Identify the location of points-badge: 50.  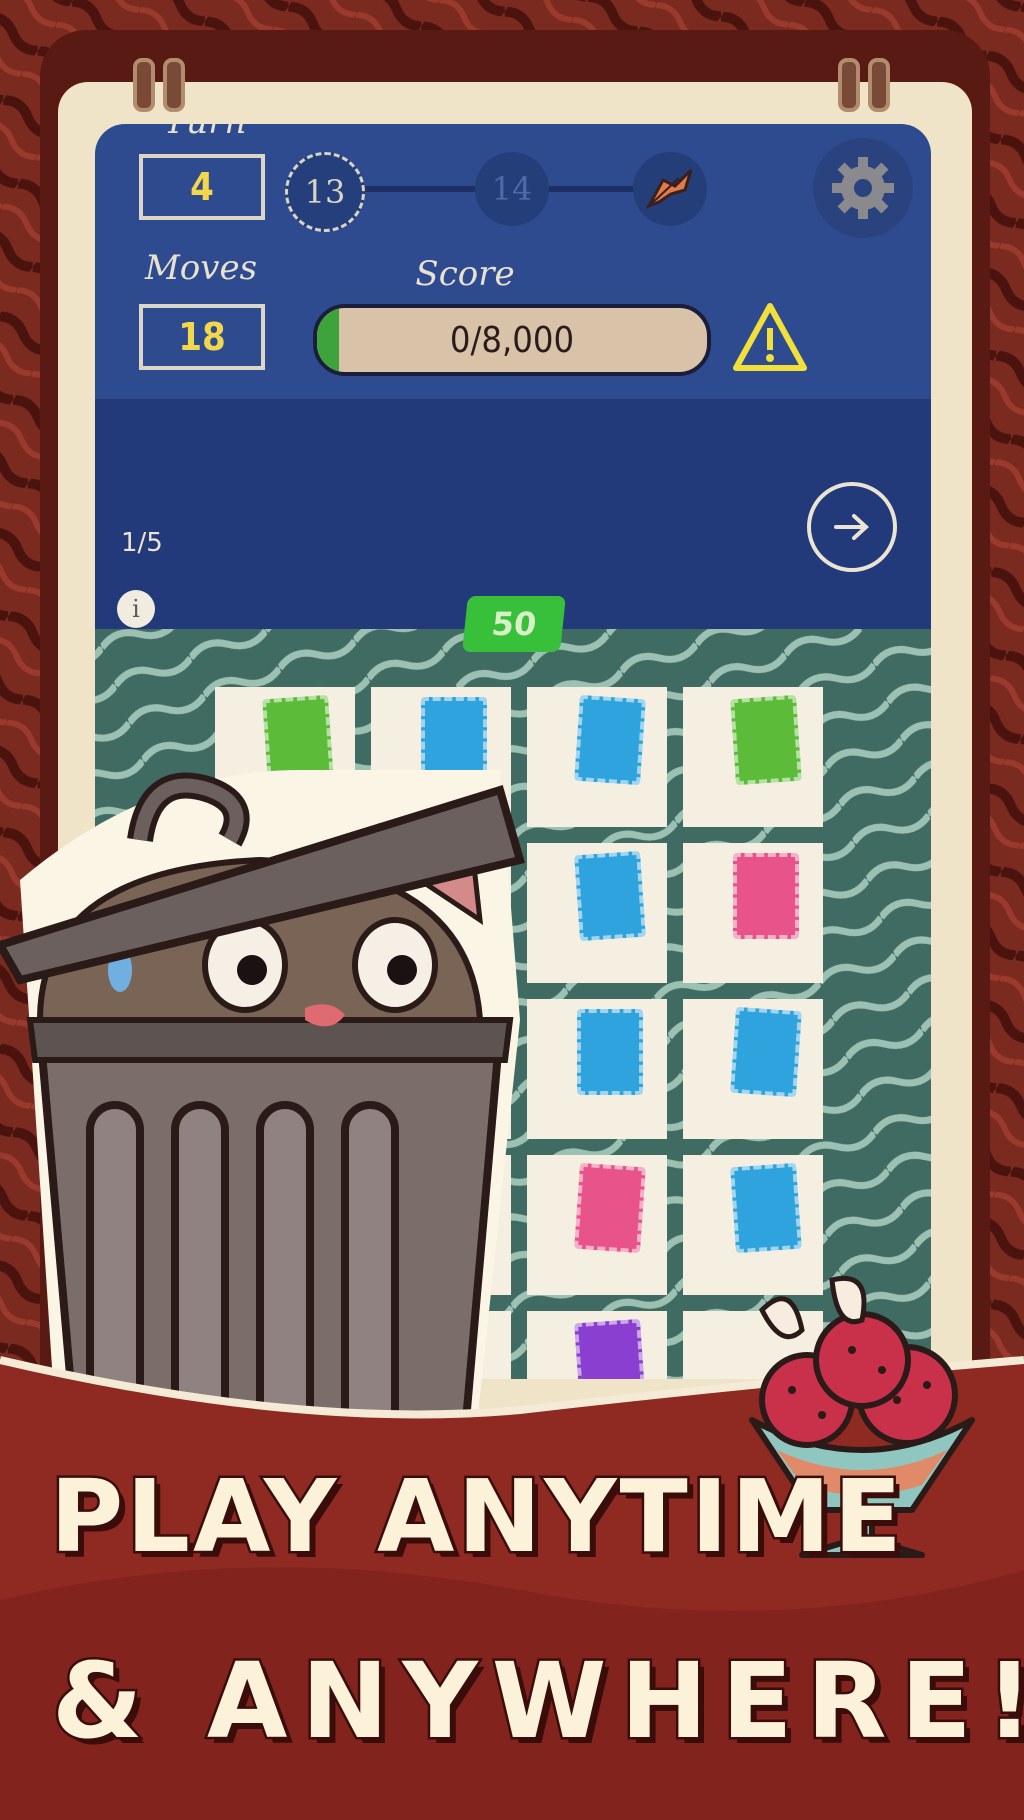
(514, 624).